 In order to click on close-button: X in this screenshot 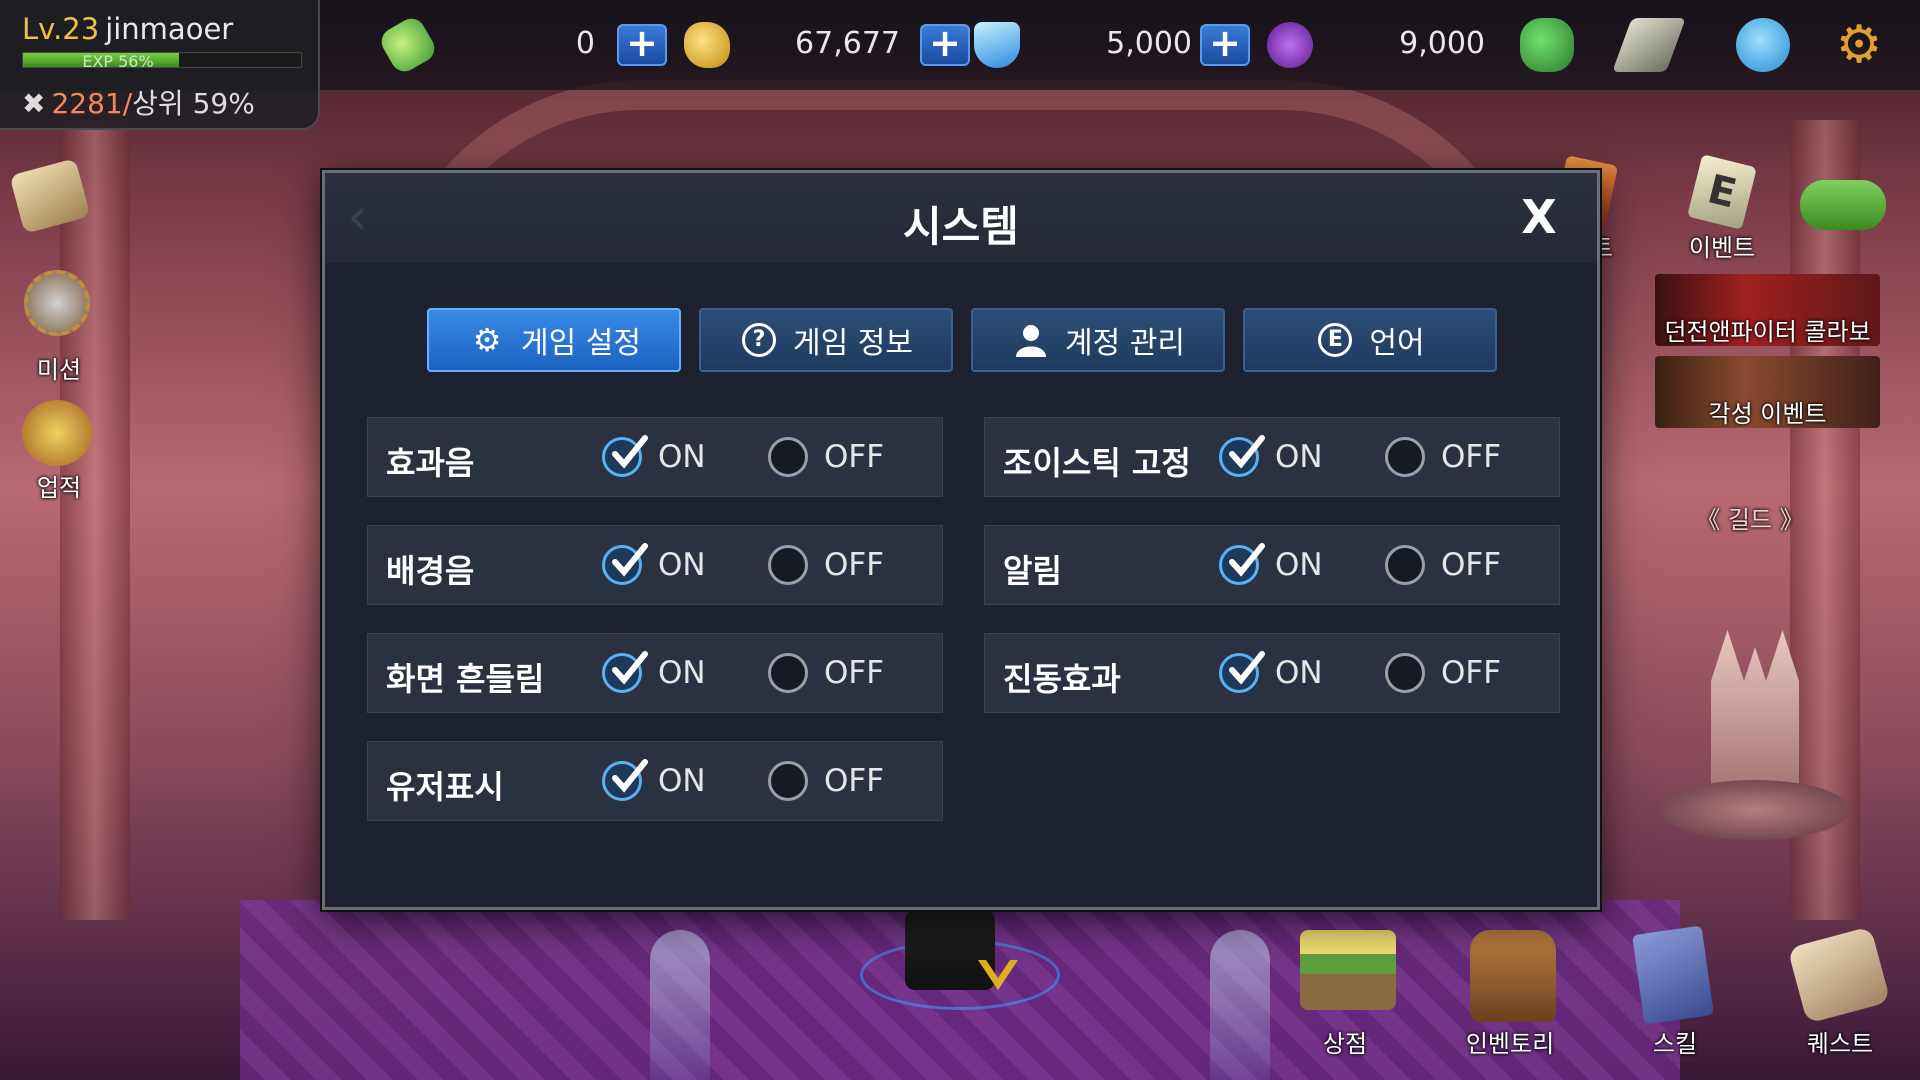, I will do `click(1539, 217)`.